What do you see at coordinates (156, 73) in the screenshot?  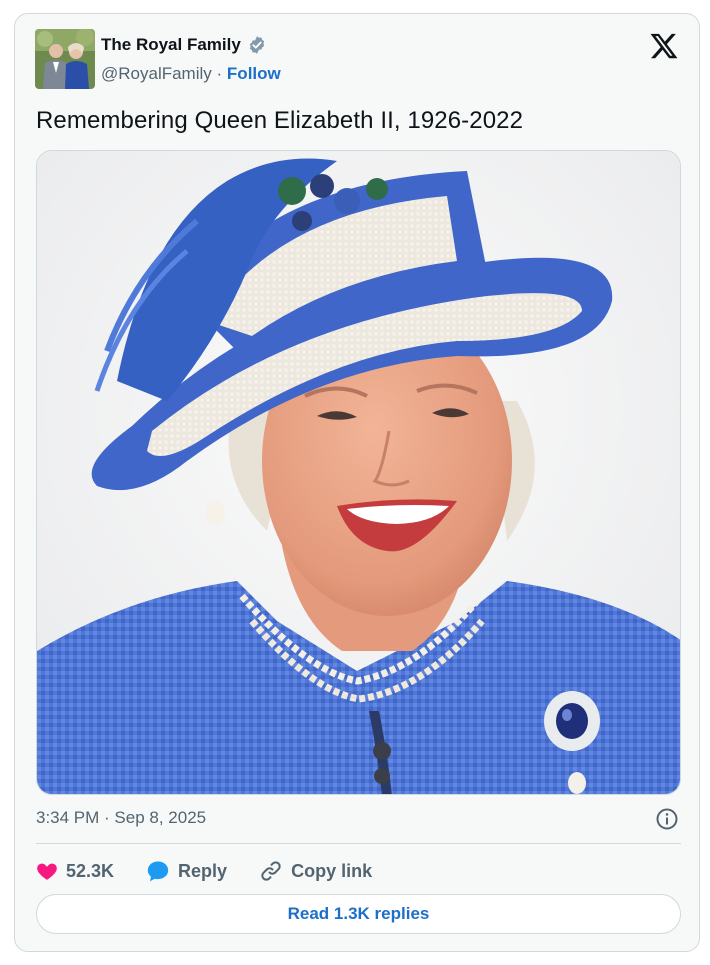 I see `author-handle: @RoyalFamily` at bounding box center [156, 73].